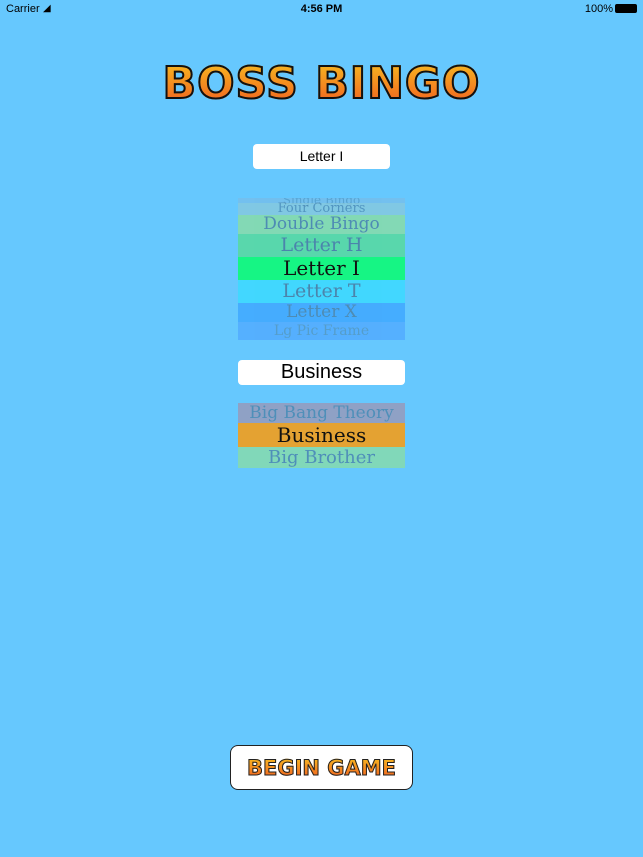 The image size is (643, 857). I want to click on begin-game-button: BEGIN GAME, so click(321, 767).